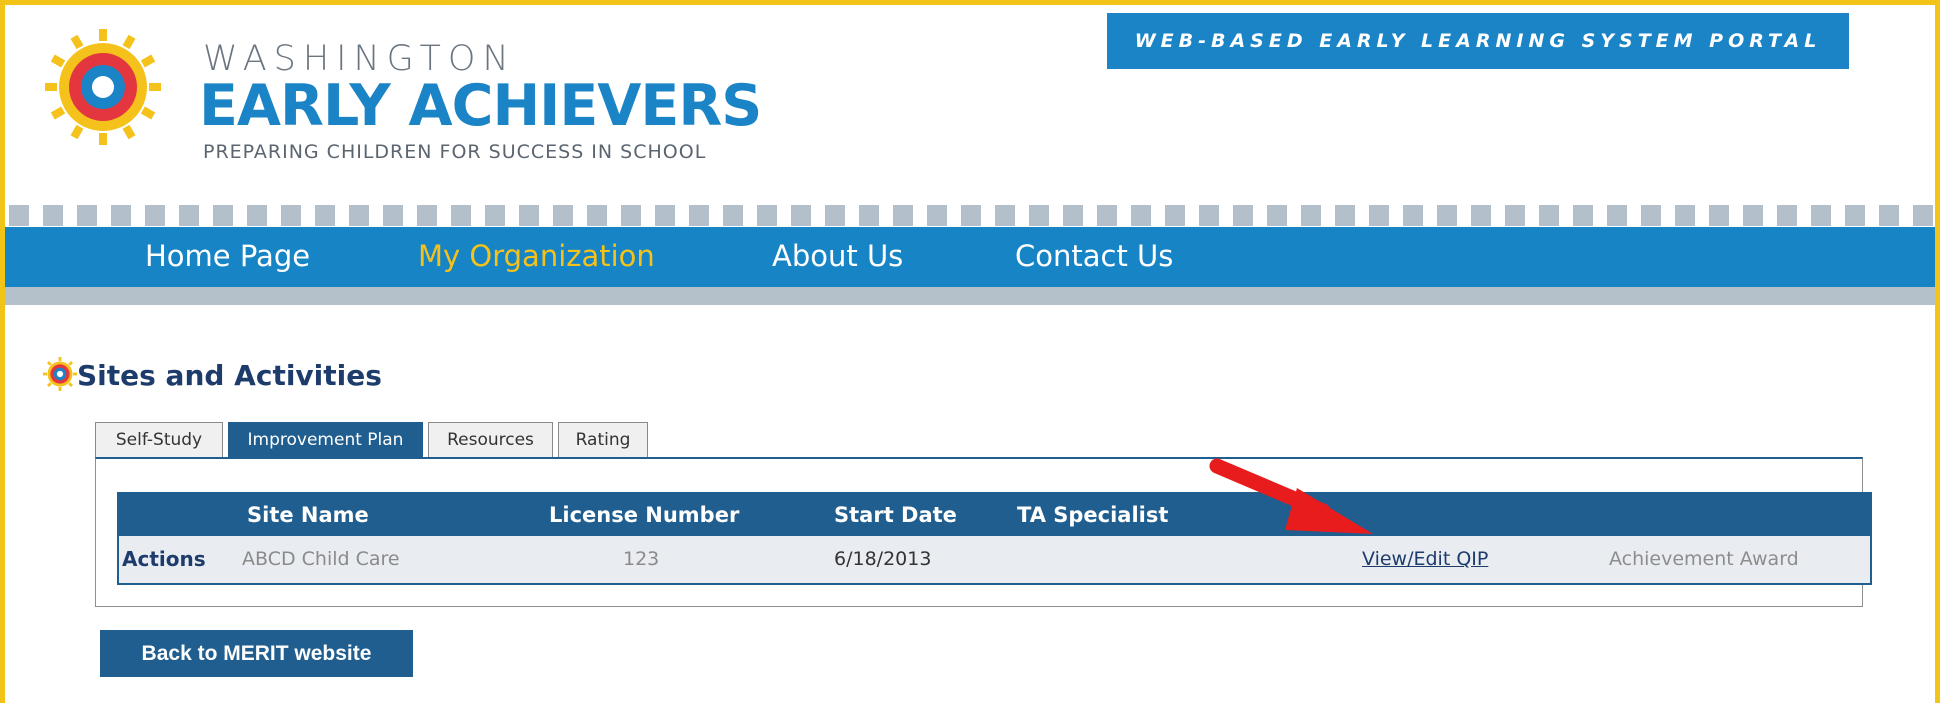 This screenshot has width=1940, height=703. Describe the element at coordinates (1093, 515) in the screenshot. I see `header-ta-specialist: TA Specialist` at that location.